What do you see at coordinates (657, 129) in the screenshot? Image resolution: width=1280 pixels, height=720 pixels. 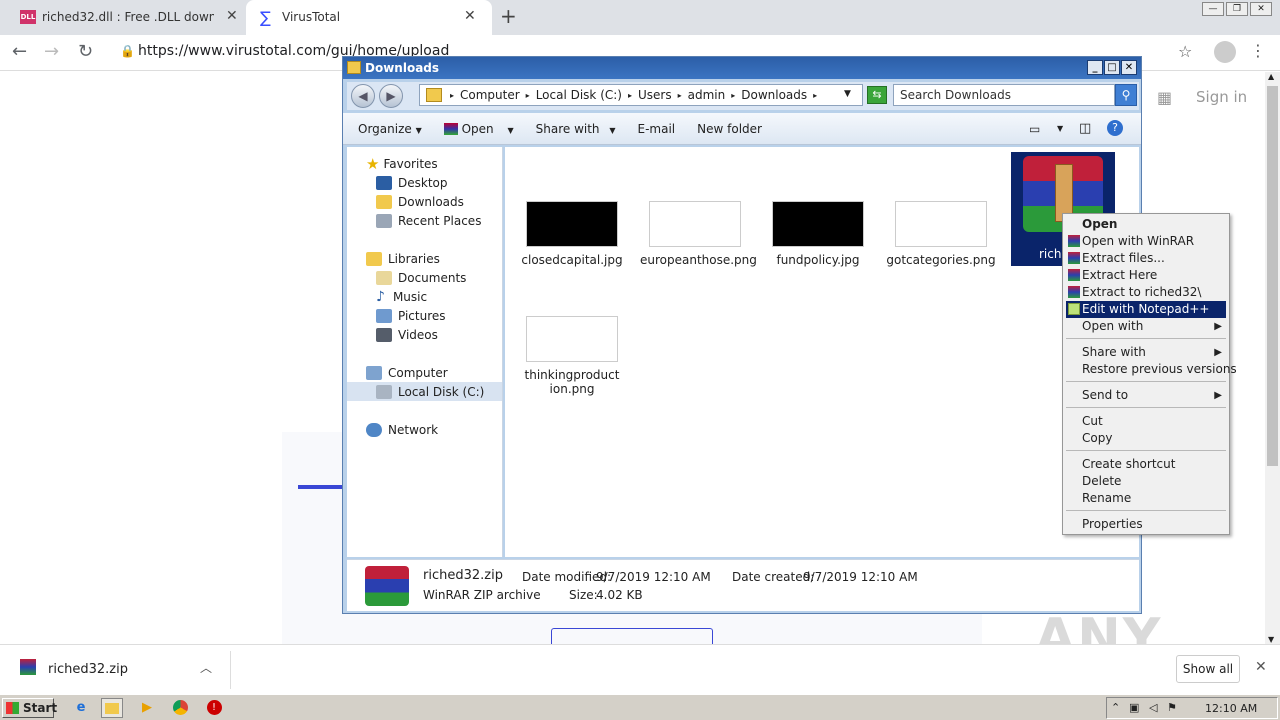 I see `email-button: E-mail` at bounding box center [657, 129].